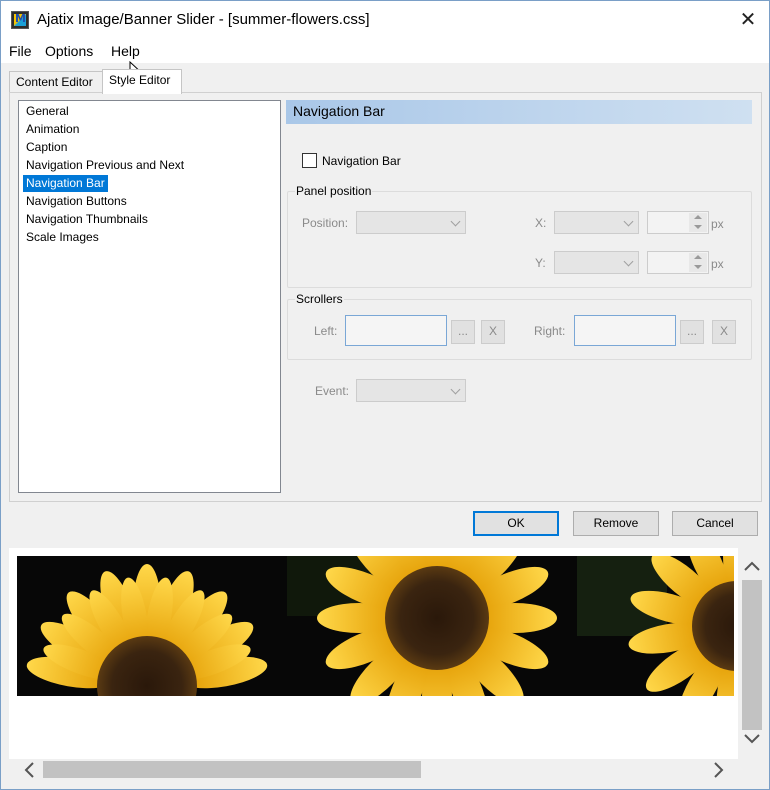 Image resolution: width=770 pixels, height=790 pixels. Describe the element at coordinates (47, 111) in the screenshot. I see `tree-item-general: General` at that location.